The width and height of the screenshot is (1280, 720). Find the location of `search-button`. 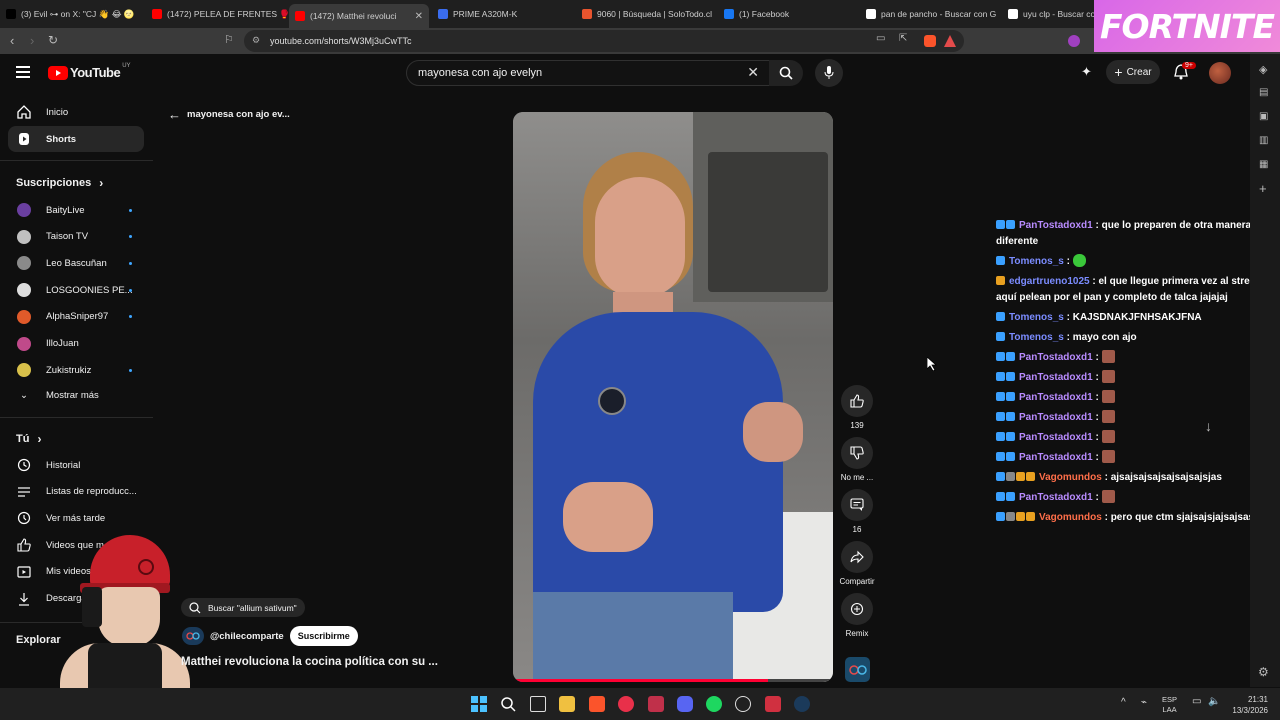

search-button is located at coordinates (786, 73).